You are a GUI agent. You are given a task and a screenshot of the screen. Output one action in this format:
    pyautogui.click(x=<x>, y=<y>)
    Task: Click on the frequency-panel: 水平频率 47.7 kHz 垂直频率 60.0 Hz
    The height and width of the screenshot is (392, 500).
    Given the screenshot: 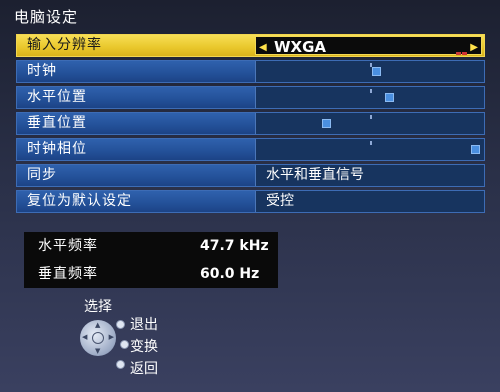 What is the action you would take?
    pyautogui.click(x=151, y=260)
    